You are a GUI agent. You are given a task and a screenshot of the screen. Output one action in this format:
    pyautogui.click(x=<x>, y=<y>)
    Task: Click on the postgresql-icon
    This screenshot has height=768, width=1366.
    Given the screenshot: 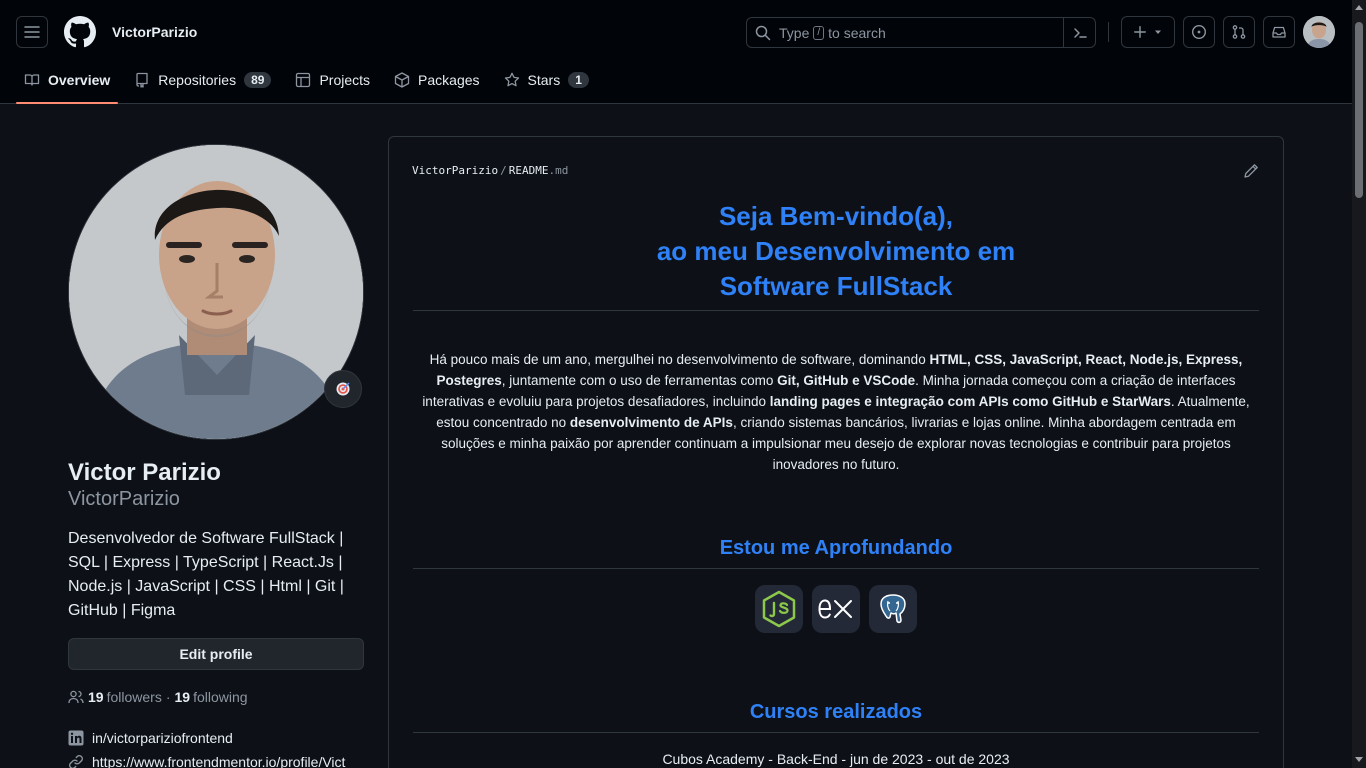 What is the action you would take?
    pyautogui.click(x=893, y=609)
    